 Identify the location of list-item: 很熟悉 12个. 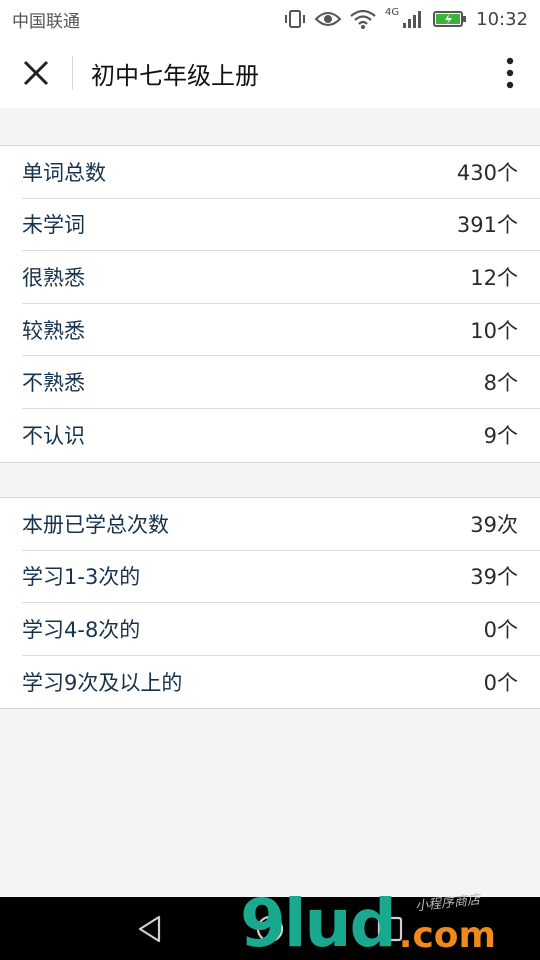
(281, 277).